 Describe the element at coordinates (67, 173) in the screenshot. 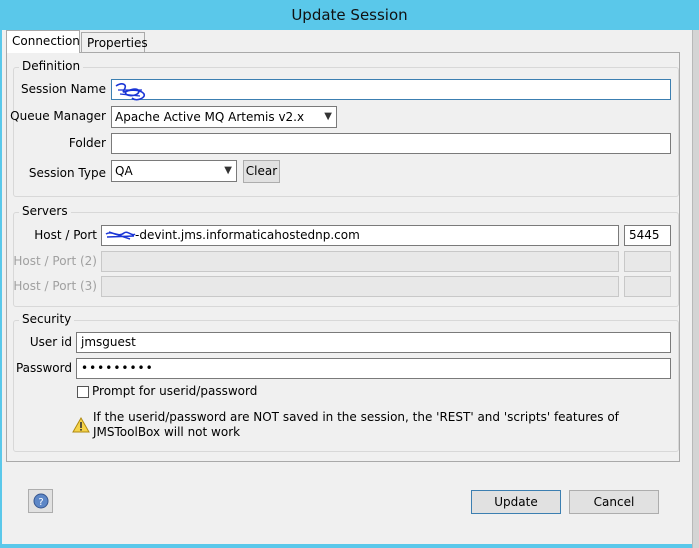

I see `session-type-label: Session Type` at that location.